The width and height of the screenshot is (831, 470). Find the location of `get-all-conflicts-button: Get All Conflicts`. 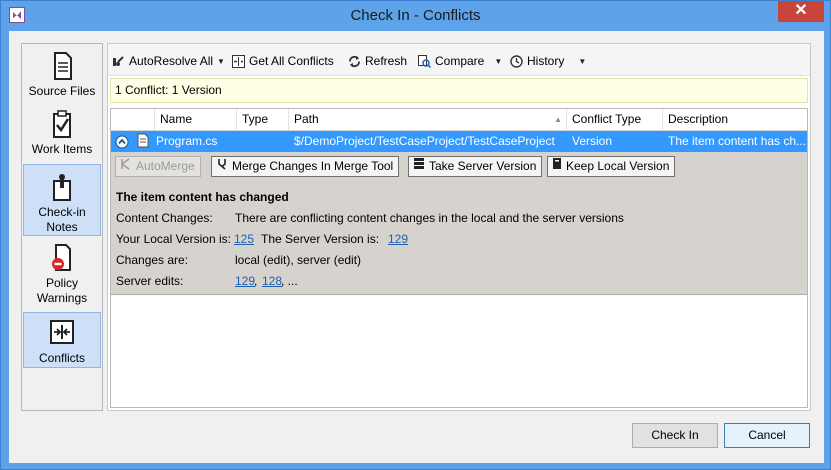

get-all-conflicts-button: Get All Conflicts is located at coordinates (283, 61).